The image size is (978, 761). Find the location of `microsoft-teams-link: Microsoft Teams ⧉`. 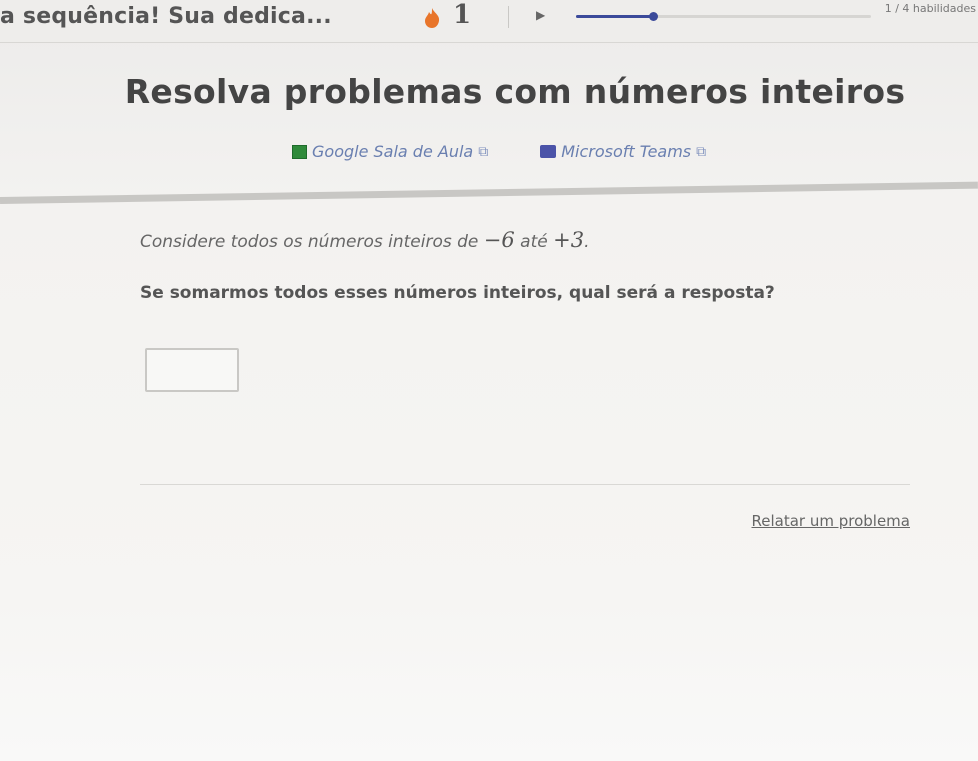

microsoft-teams-link: Microsoft Teams ⧉ is located at coordinates (623, 151).